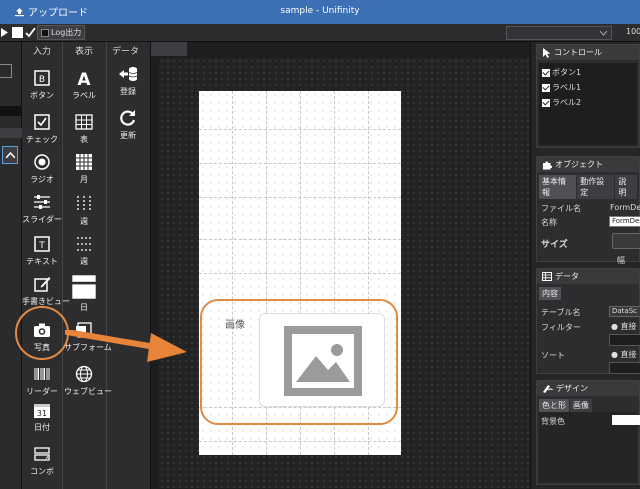 The width and height of the screenshot is (640, 489). I want to click on object-panel-header: オブジェクト, so click(588, 164).